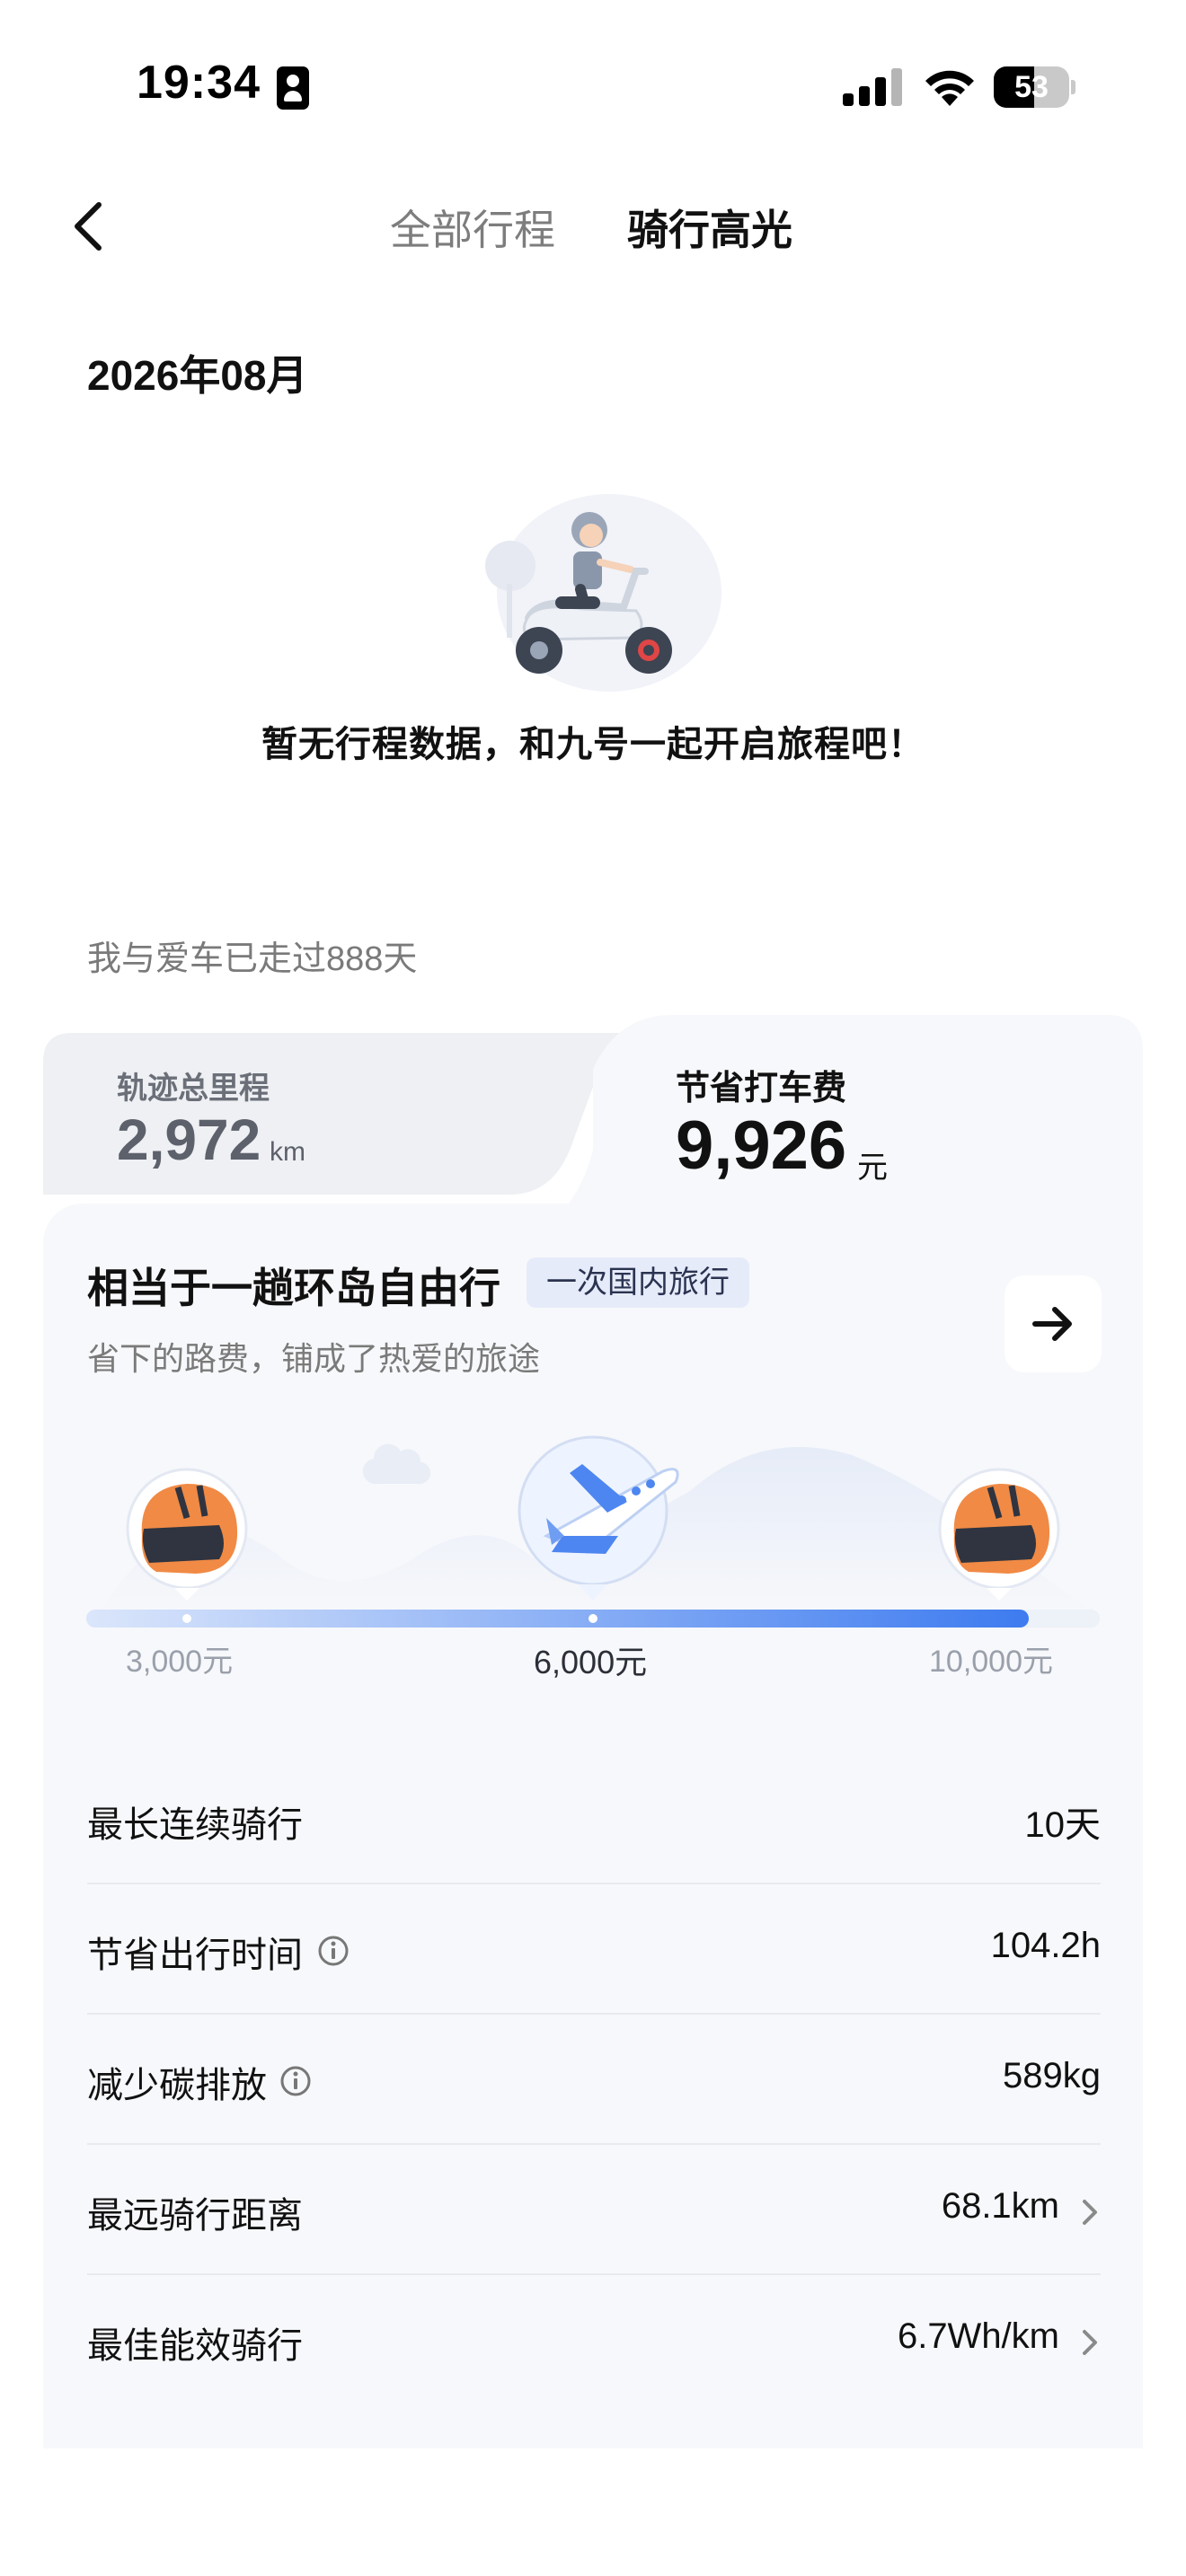  Describe the element at coordinates (978, 2336) in the screenshot. I see `metric-value: 6.7Wh/km` at that location.